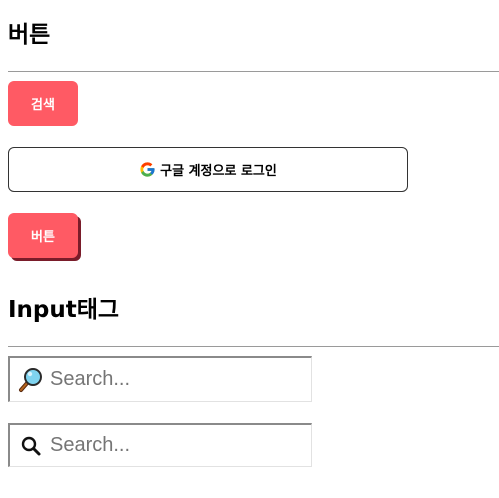 The image size is (499, 498). What do you see at coordinates (170, 379) in the screenshot?
I see `search-input-emoji` at bounding box center [170, 379].